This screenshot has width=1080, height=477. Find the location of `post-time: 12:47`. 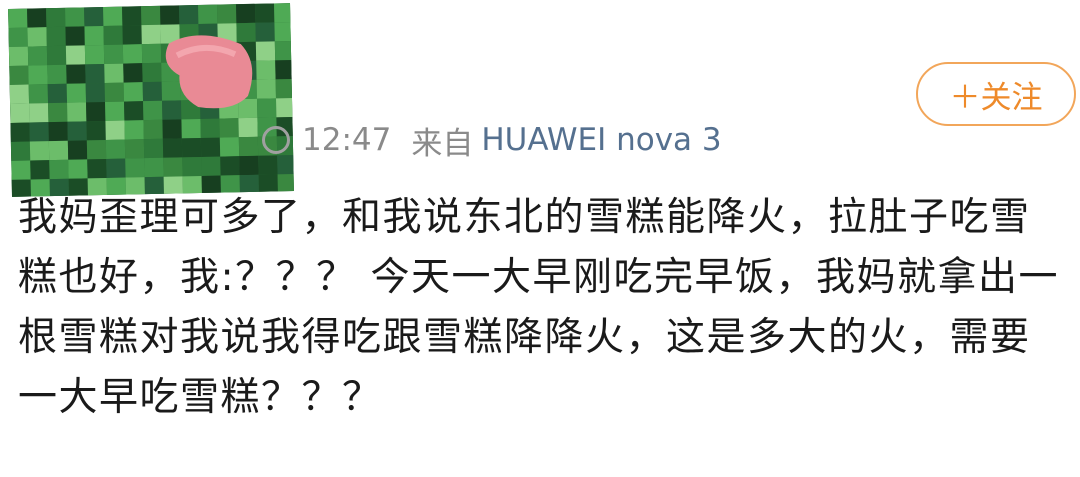

post-time: 12:47 is located at coordinates (347, 140).